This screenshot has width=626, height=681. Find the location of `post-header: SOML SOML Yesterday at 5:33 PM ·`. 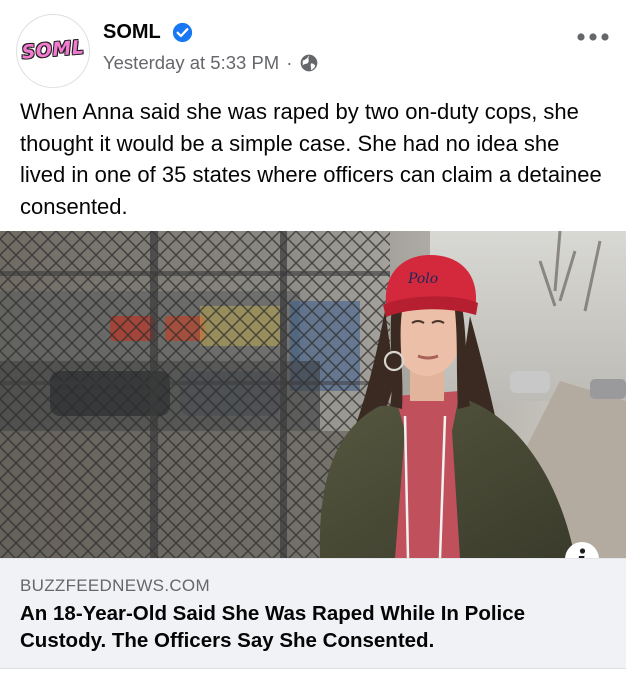

post-header: SOML SOML Yesterday at 5:33 PM · is located at coordinates (313, 46).